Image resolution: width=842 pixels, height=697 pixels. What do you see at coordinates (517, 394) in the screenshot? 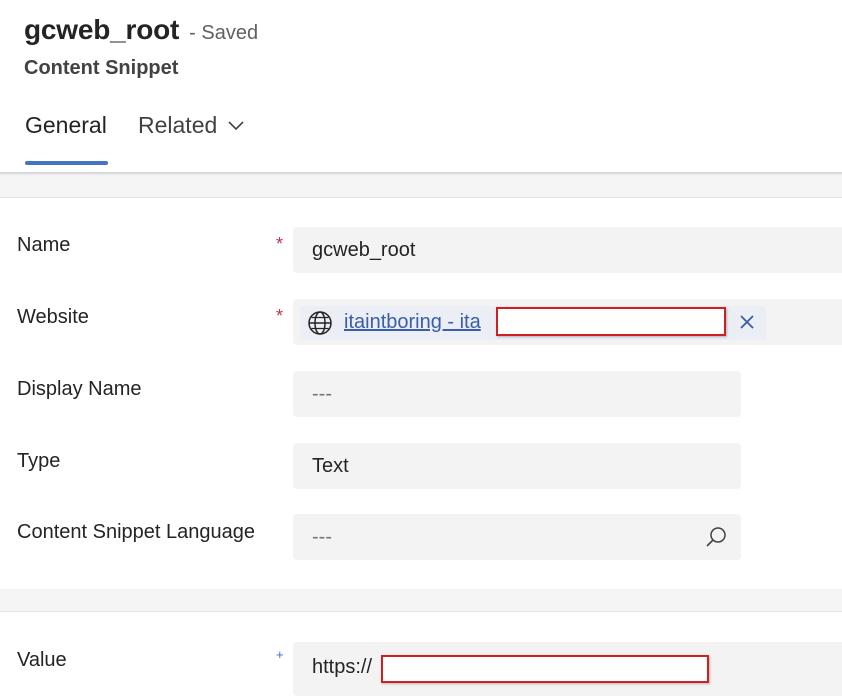
I see `display-name-field: ---` at bounding box center [517, 394].